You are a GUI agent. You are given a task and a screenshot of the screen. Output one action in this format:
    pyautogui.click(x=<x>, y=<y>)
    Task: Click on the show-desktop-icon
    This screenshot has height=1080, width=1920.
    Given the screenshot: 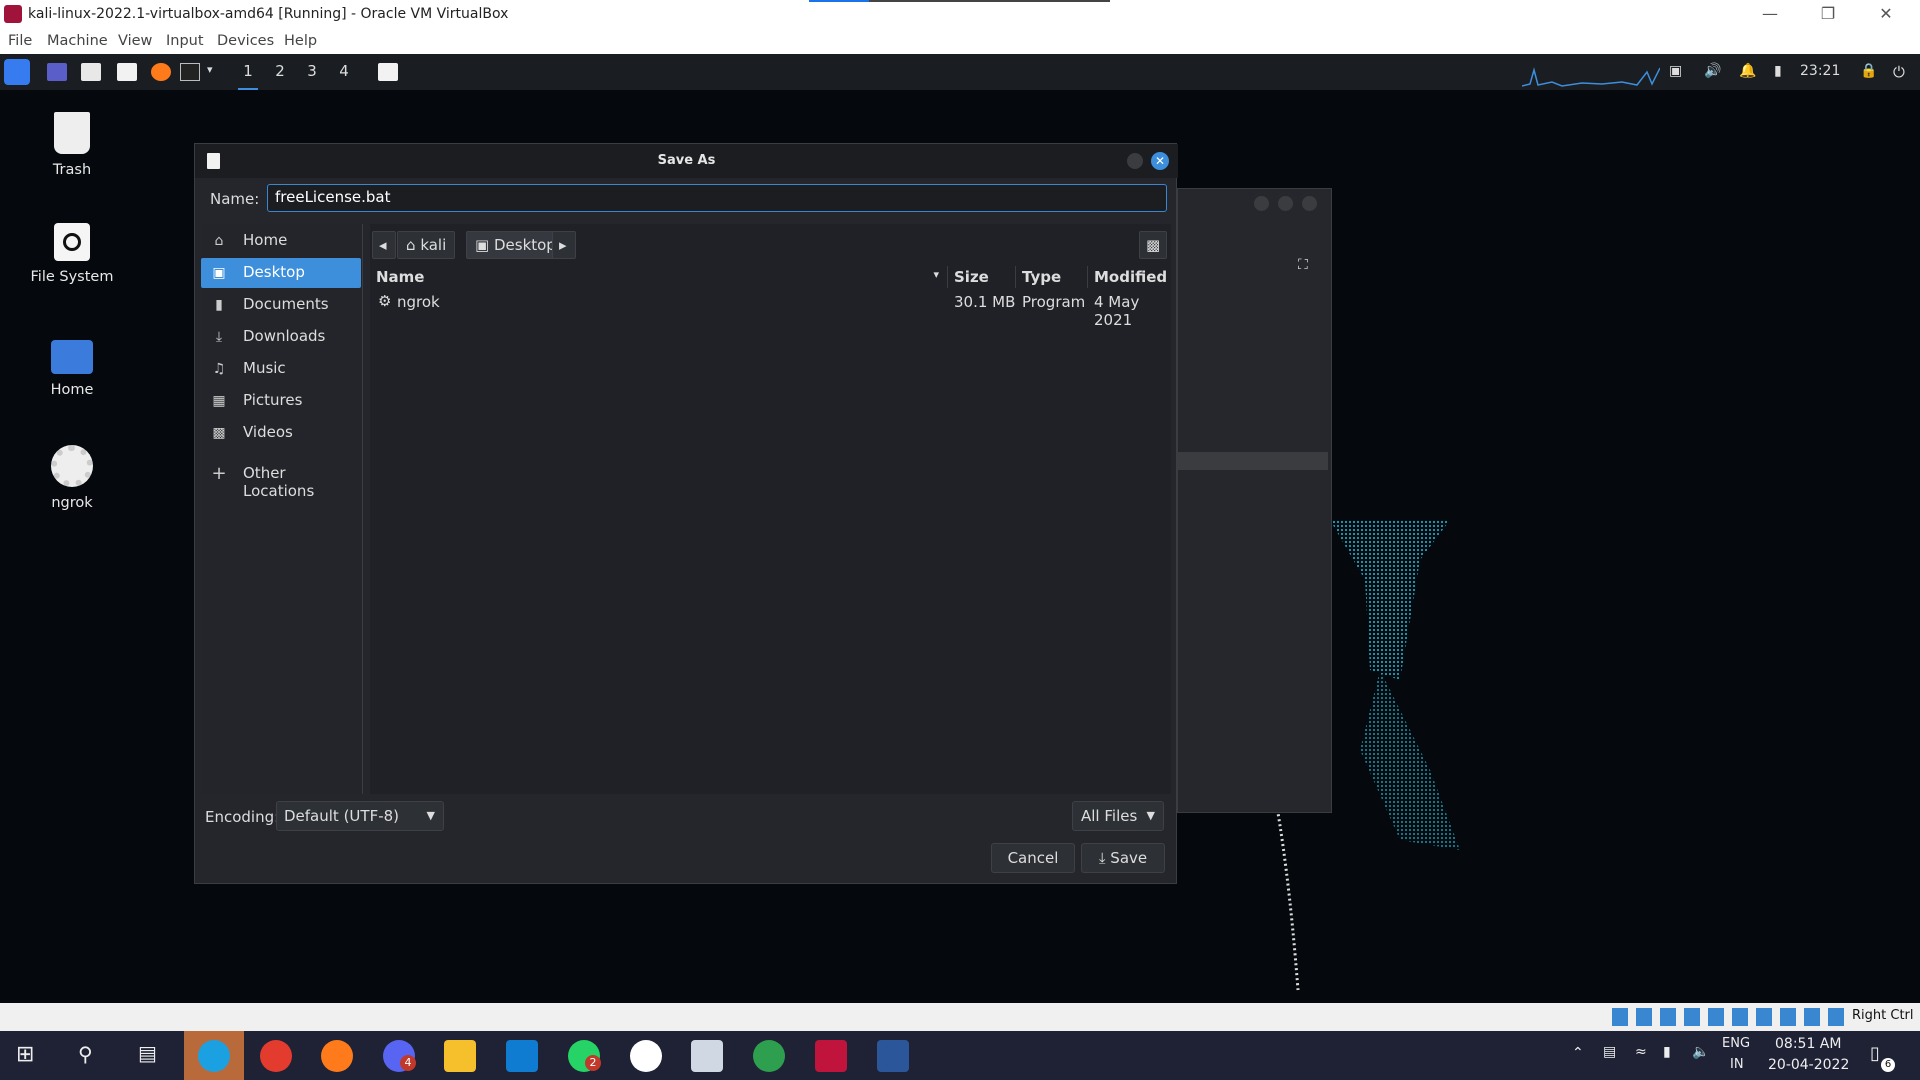 What is the action you would take?
    pyautogui.click(x=57, y=72)
    